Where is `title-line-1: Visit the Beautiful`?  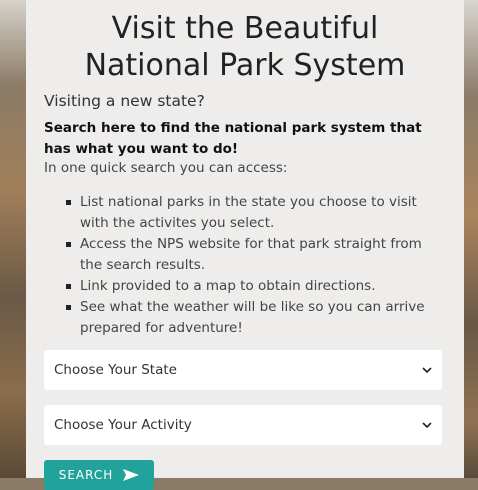 title-line-1: Visit the Beautiful is located at coordinates (245, 28).